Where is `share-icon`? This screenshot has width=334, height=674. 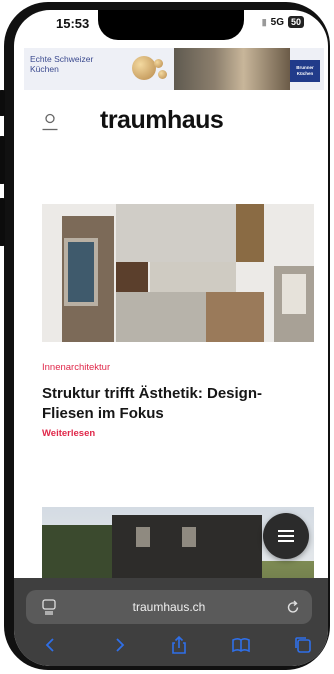 share-icon is located at coordinates (179, 645).